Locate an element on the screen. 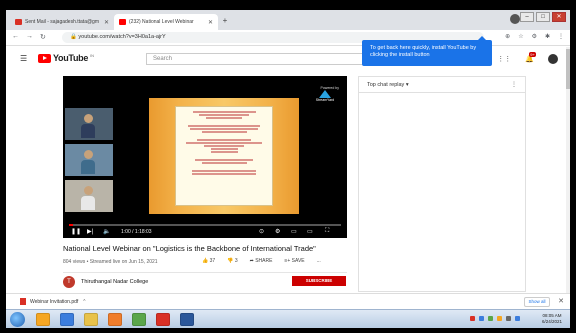 The image size is (576, 333). download-item: Webinar Invitation.pdf ⌃ is located at coordinates (53, 301).